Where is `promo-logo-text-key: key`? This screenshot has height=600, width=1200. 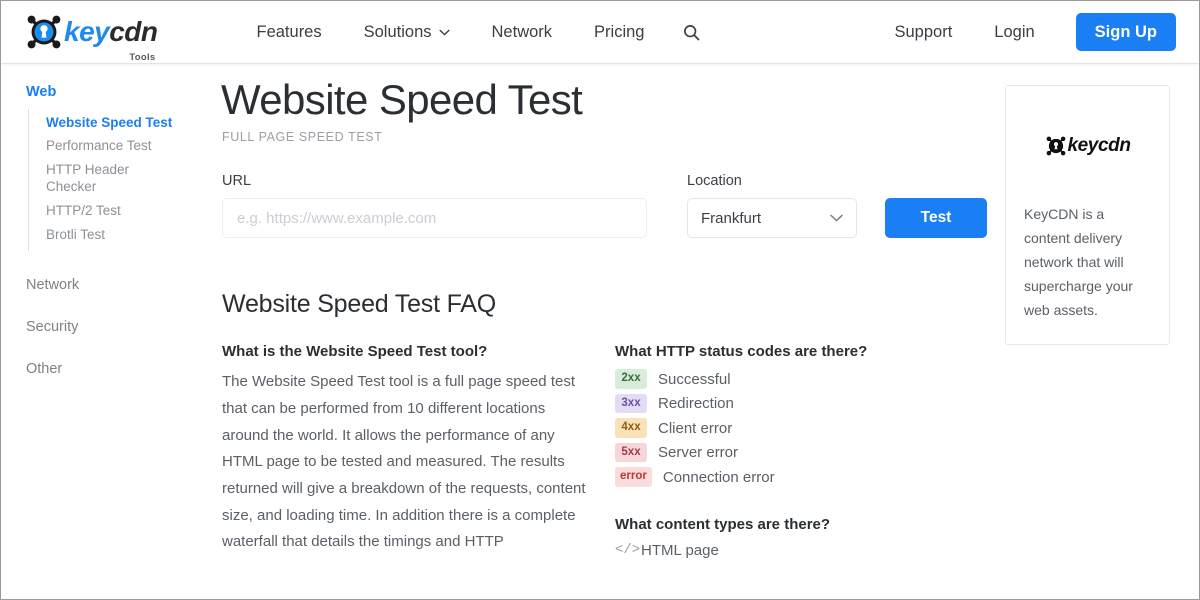 promo-logo-text-key: key is located at coordinates (1082, 145).